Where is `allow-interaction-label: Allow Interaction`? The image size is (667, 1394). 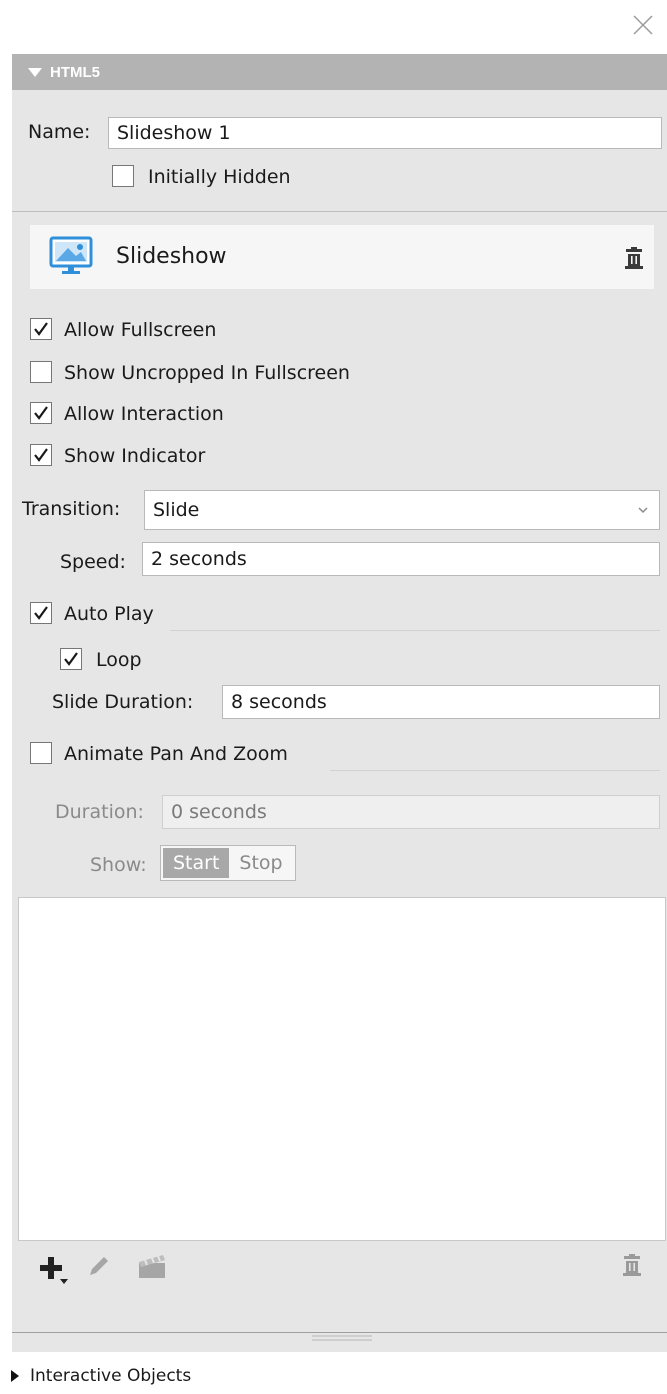 allow-interaction-label: Allow Interaction is located at coordinates (144, 414).